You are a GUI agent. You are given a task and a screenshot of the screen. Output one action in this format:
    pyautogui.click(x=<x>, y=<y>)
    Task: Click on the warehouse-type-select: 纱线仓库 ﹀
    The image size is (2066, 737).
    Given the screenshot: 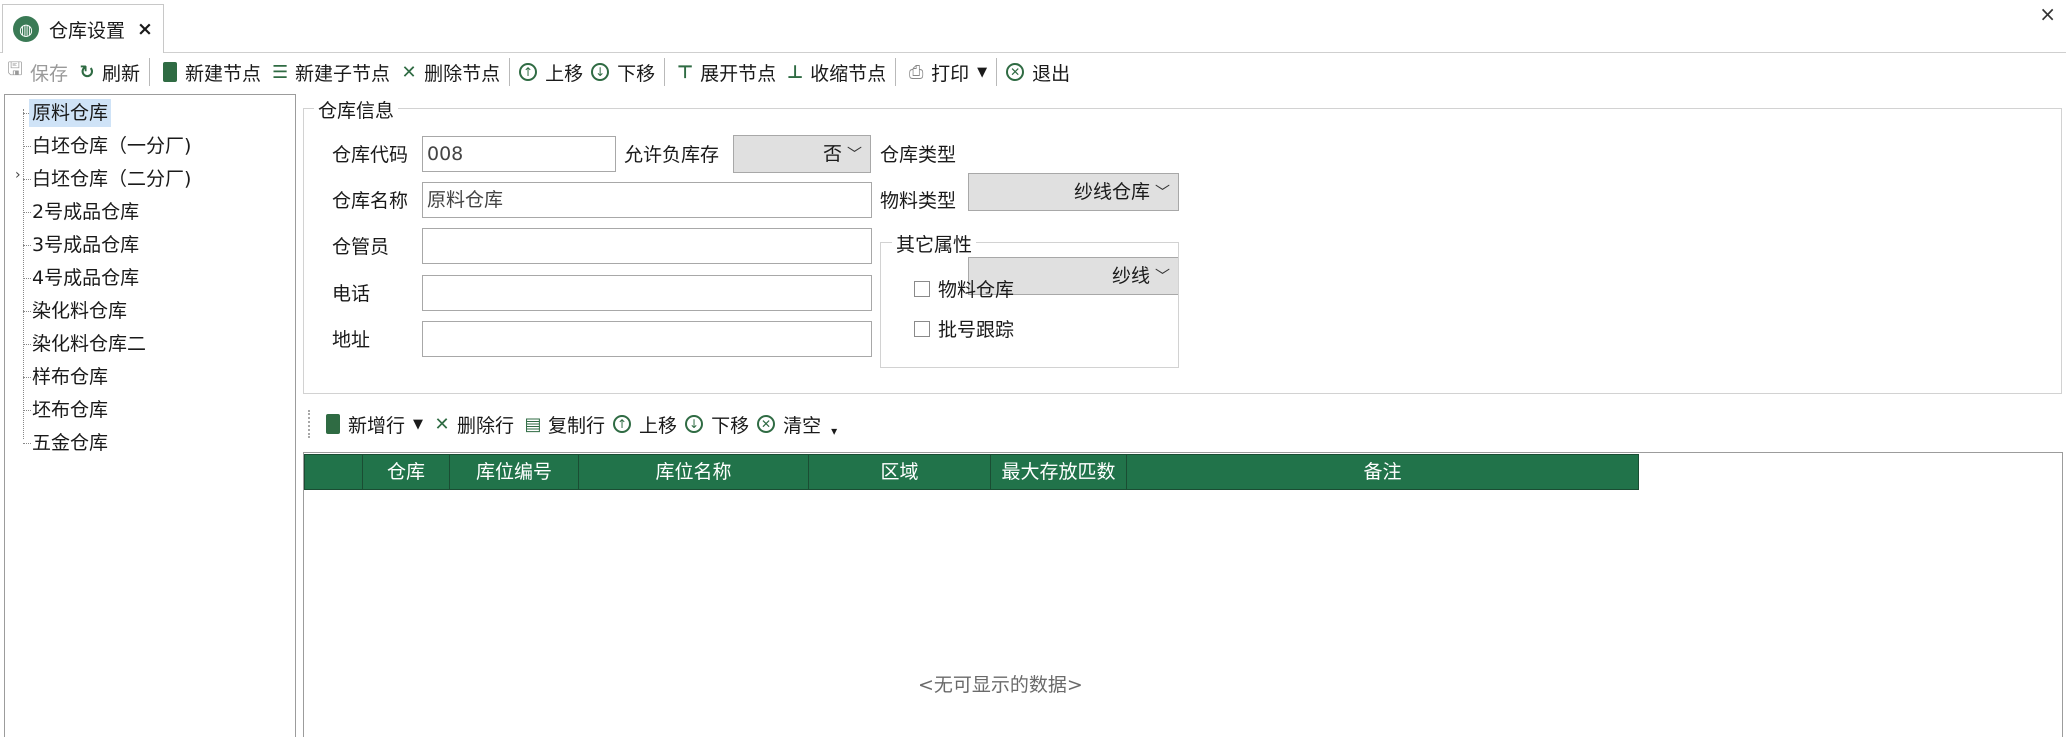 What is the action you would take?
    pyautogui.click(x=1073, y=192)
    